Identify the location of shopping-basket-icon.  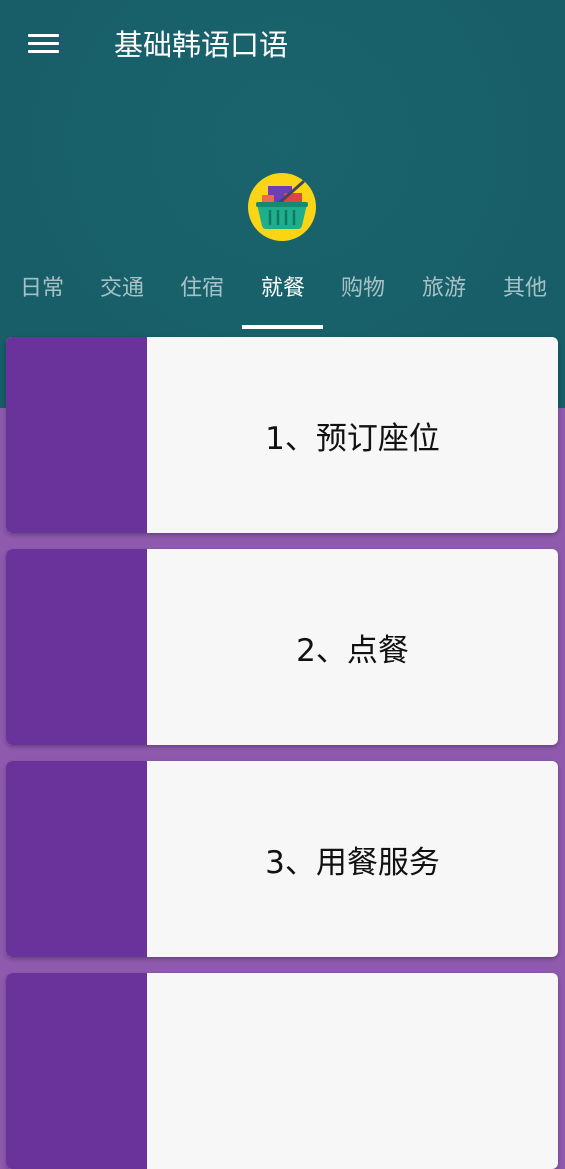
(282, 207).